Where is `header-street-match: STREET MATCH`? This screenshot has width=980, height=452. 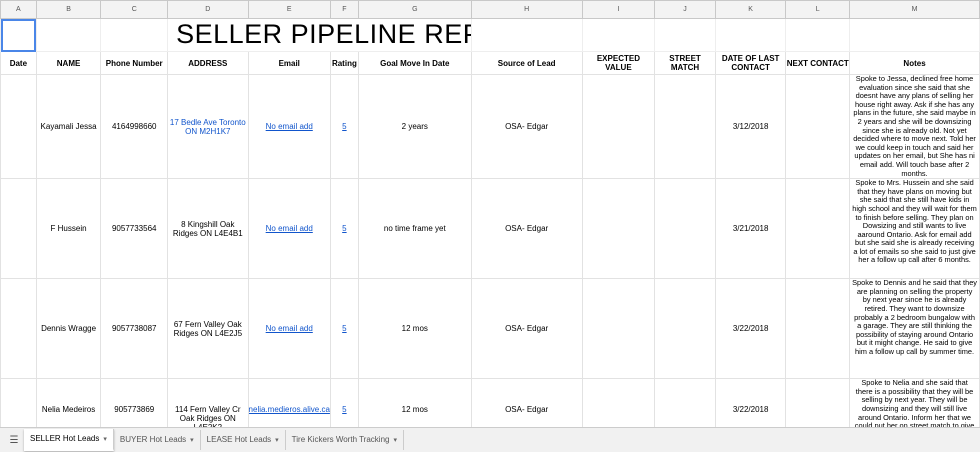
header-street-match: STREET MATCH is located at coordinates (685, 63).